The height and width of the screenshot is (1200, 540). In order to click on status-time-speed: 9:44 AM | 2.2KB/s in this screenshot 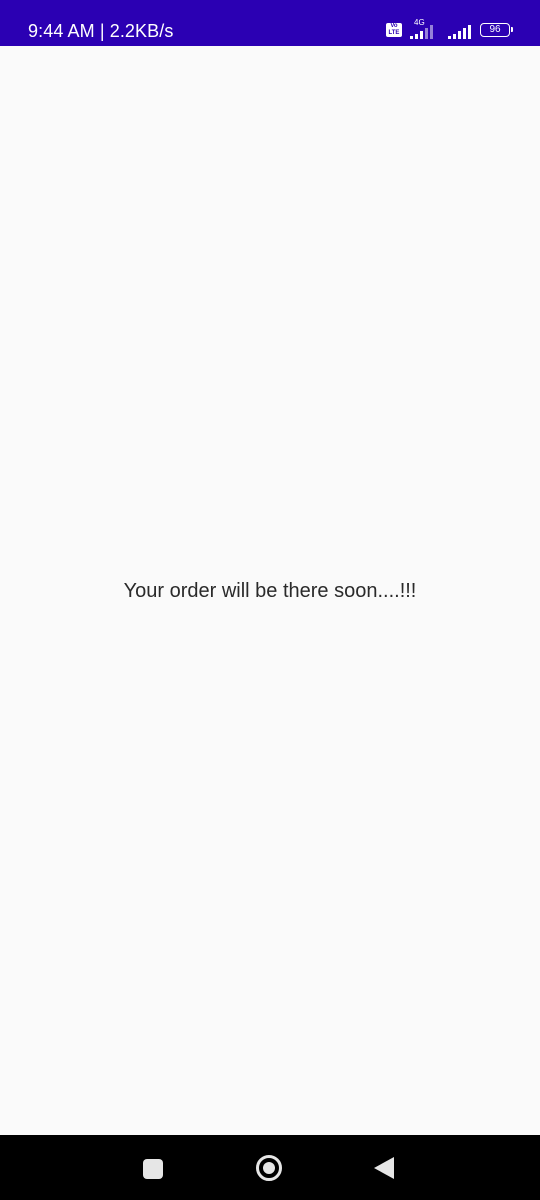, I will do `click(101, 31)`.